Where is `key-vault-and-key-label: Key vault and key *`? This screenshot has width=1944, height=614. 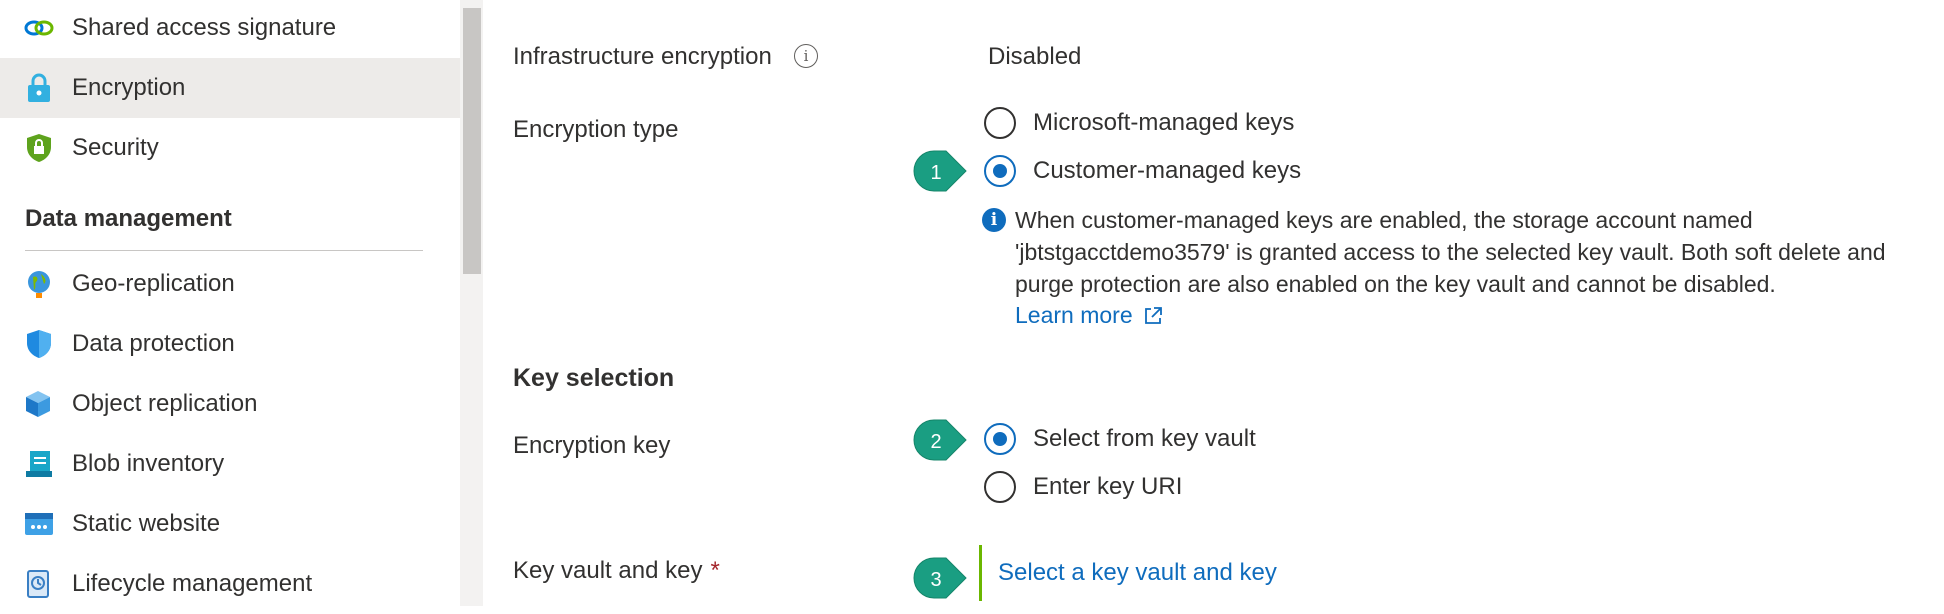
key-vault-and-key-label: Key vault and key * is located at coordinates (616, 571).